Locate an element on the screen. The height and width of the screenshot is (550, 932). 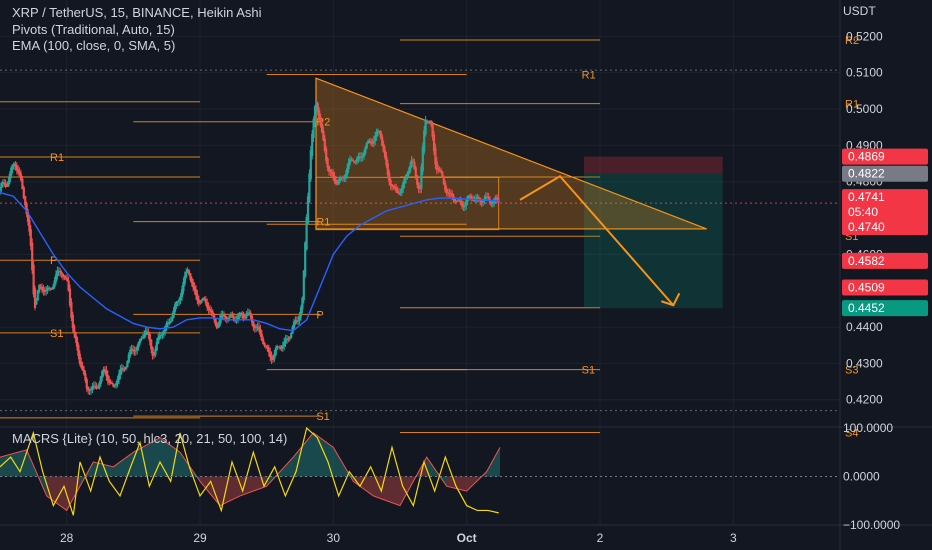
price-badge-text: 0.4869 is located at coordinates (866, 157).